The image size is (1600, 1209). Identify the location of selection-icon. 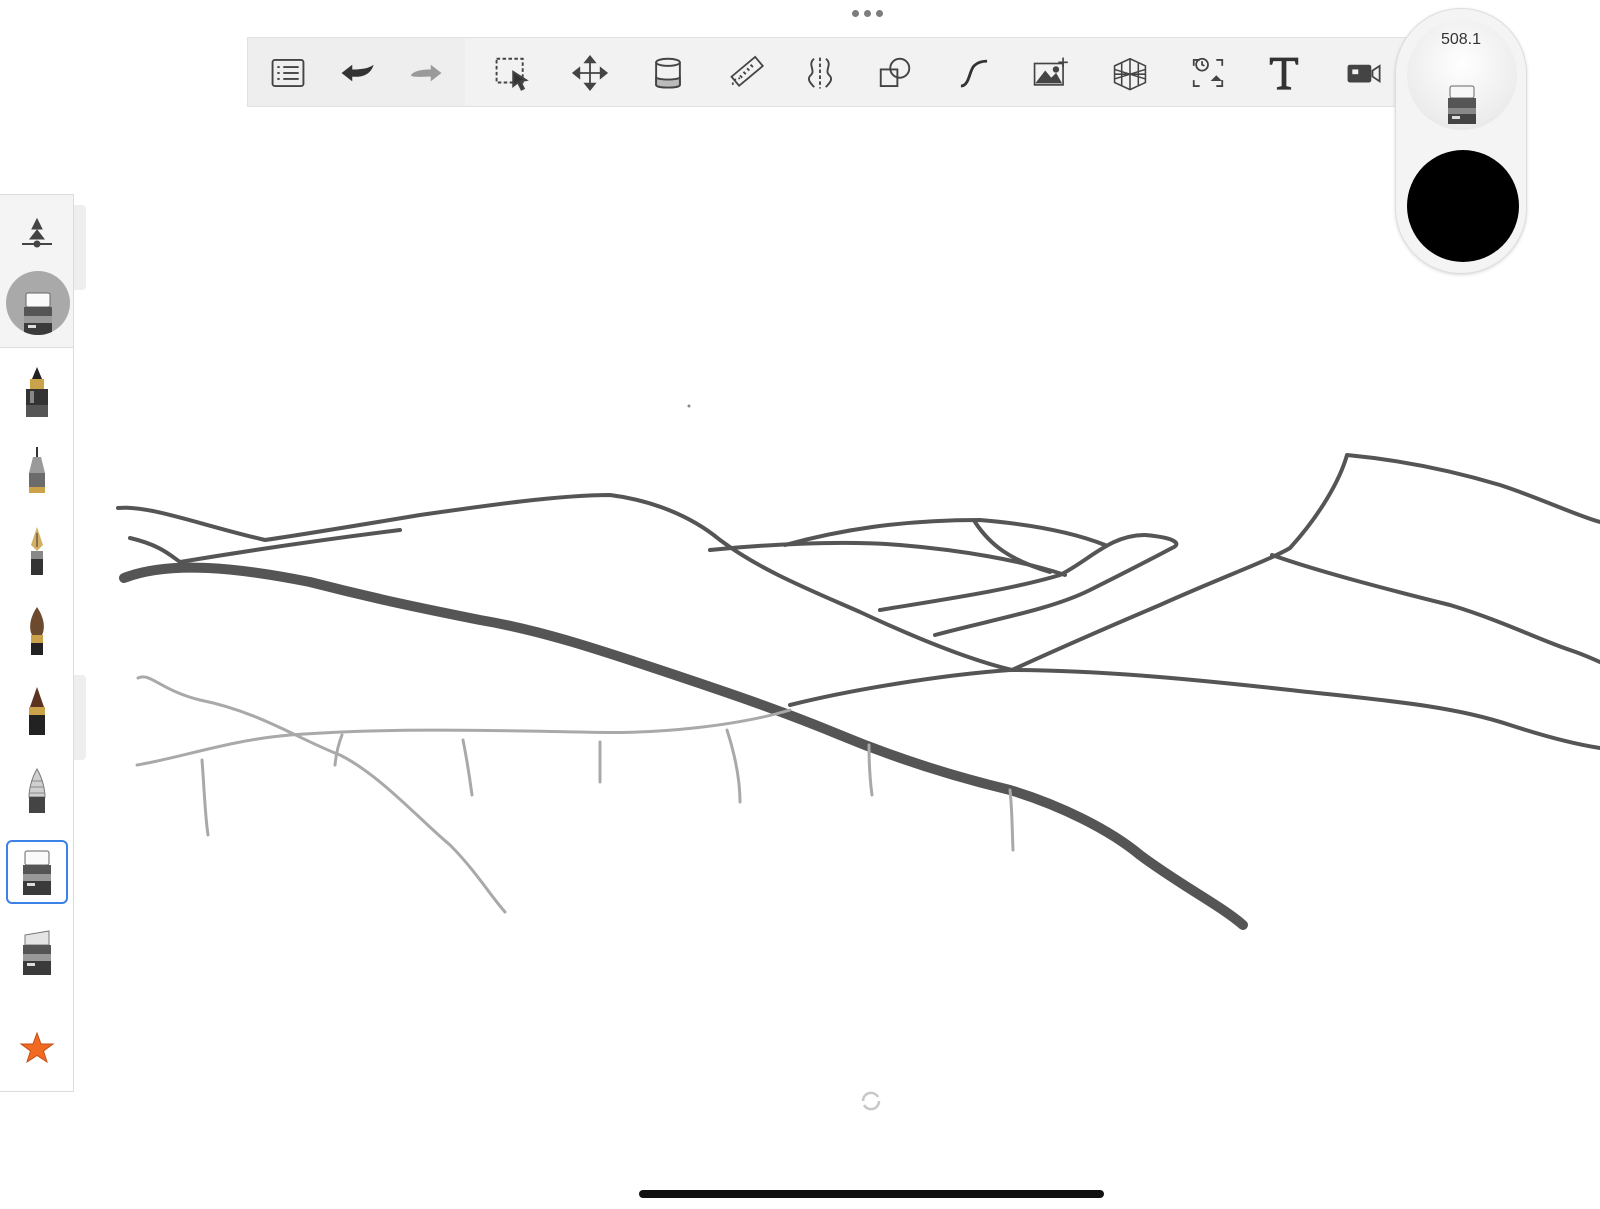
(512, 74).